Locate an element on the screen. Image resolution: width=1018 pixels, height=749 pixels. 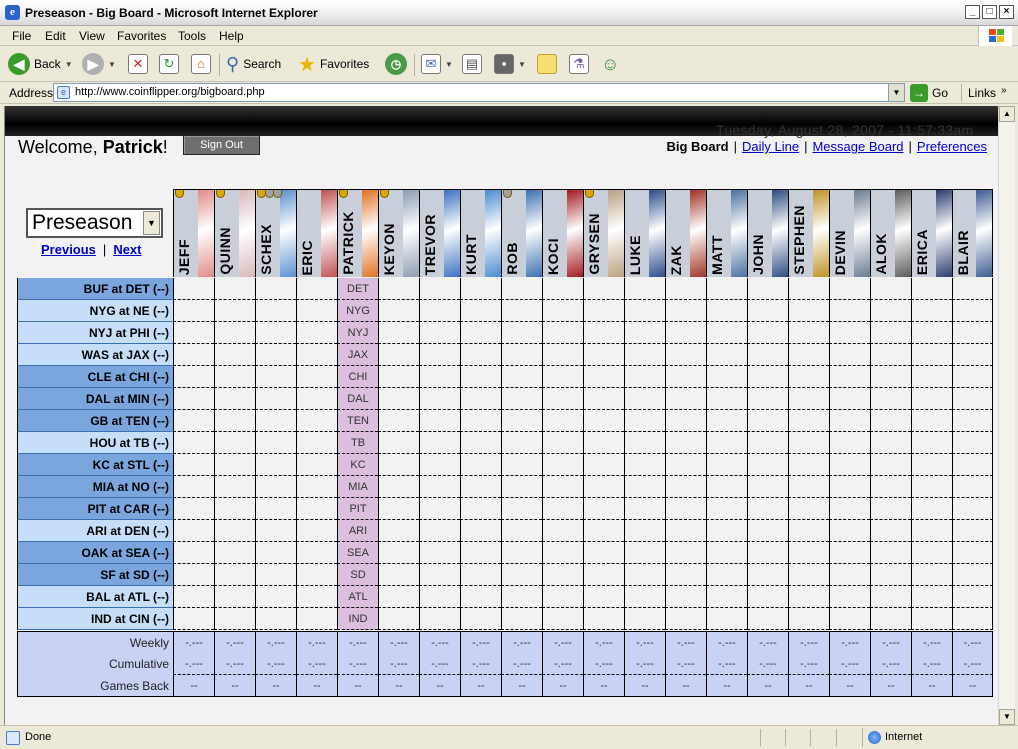
player-header-schex: SCHEX is located at coordinates (275, 233).